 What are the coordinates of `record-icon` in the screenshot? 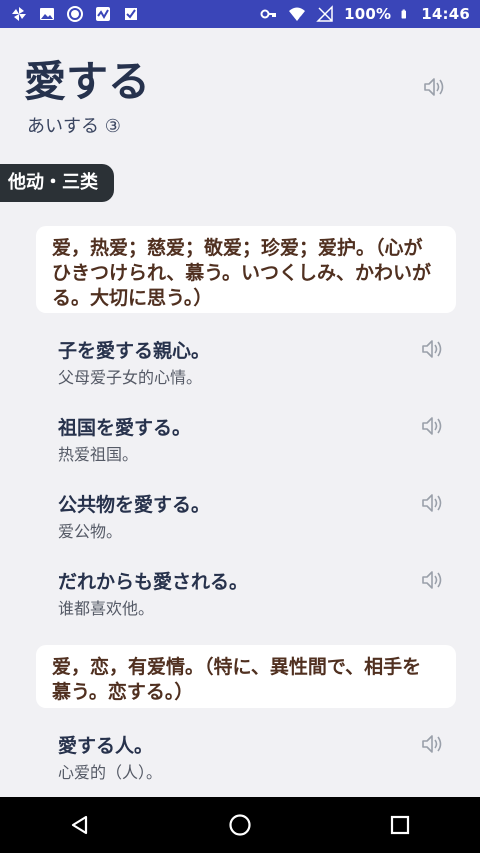 It's located at (75, 14).